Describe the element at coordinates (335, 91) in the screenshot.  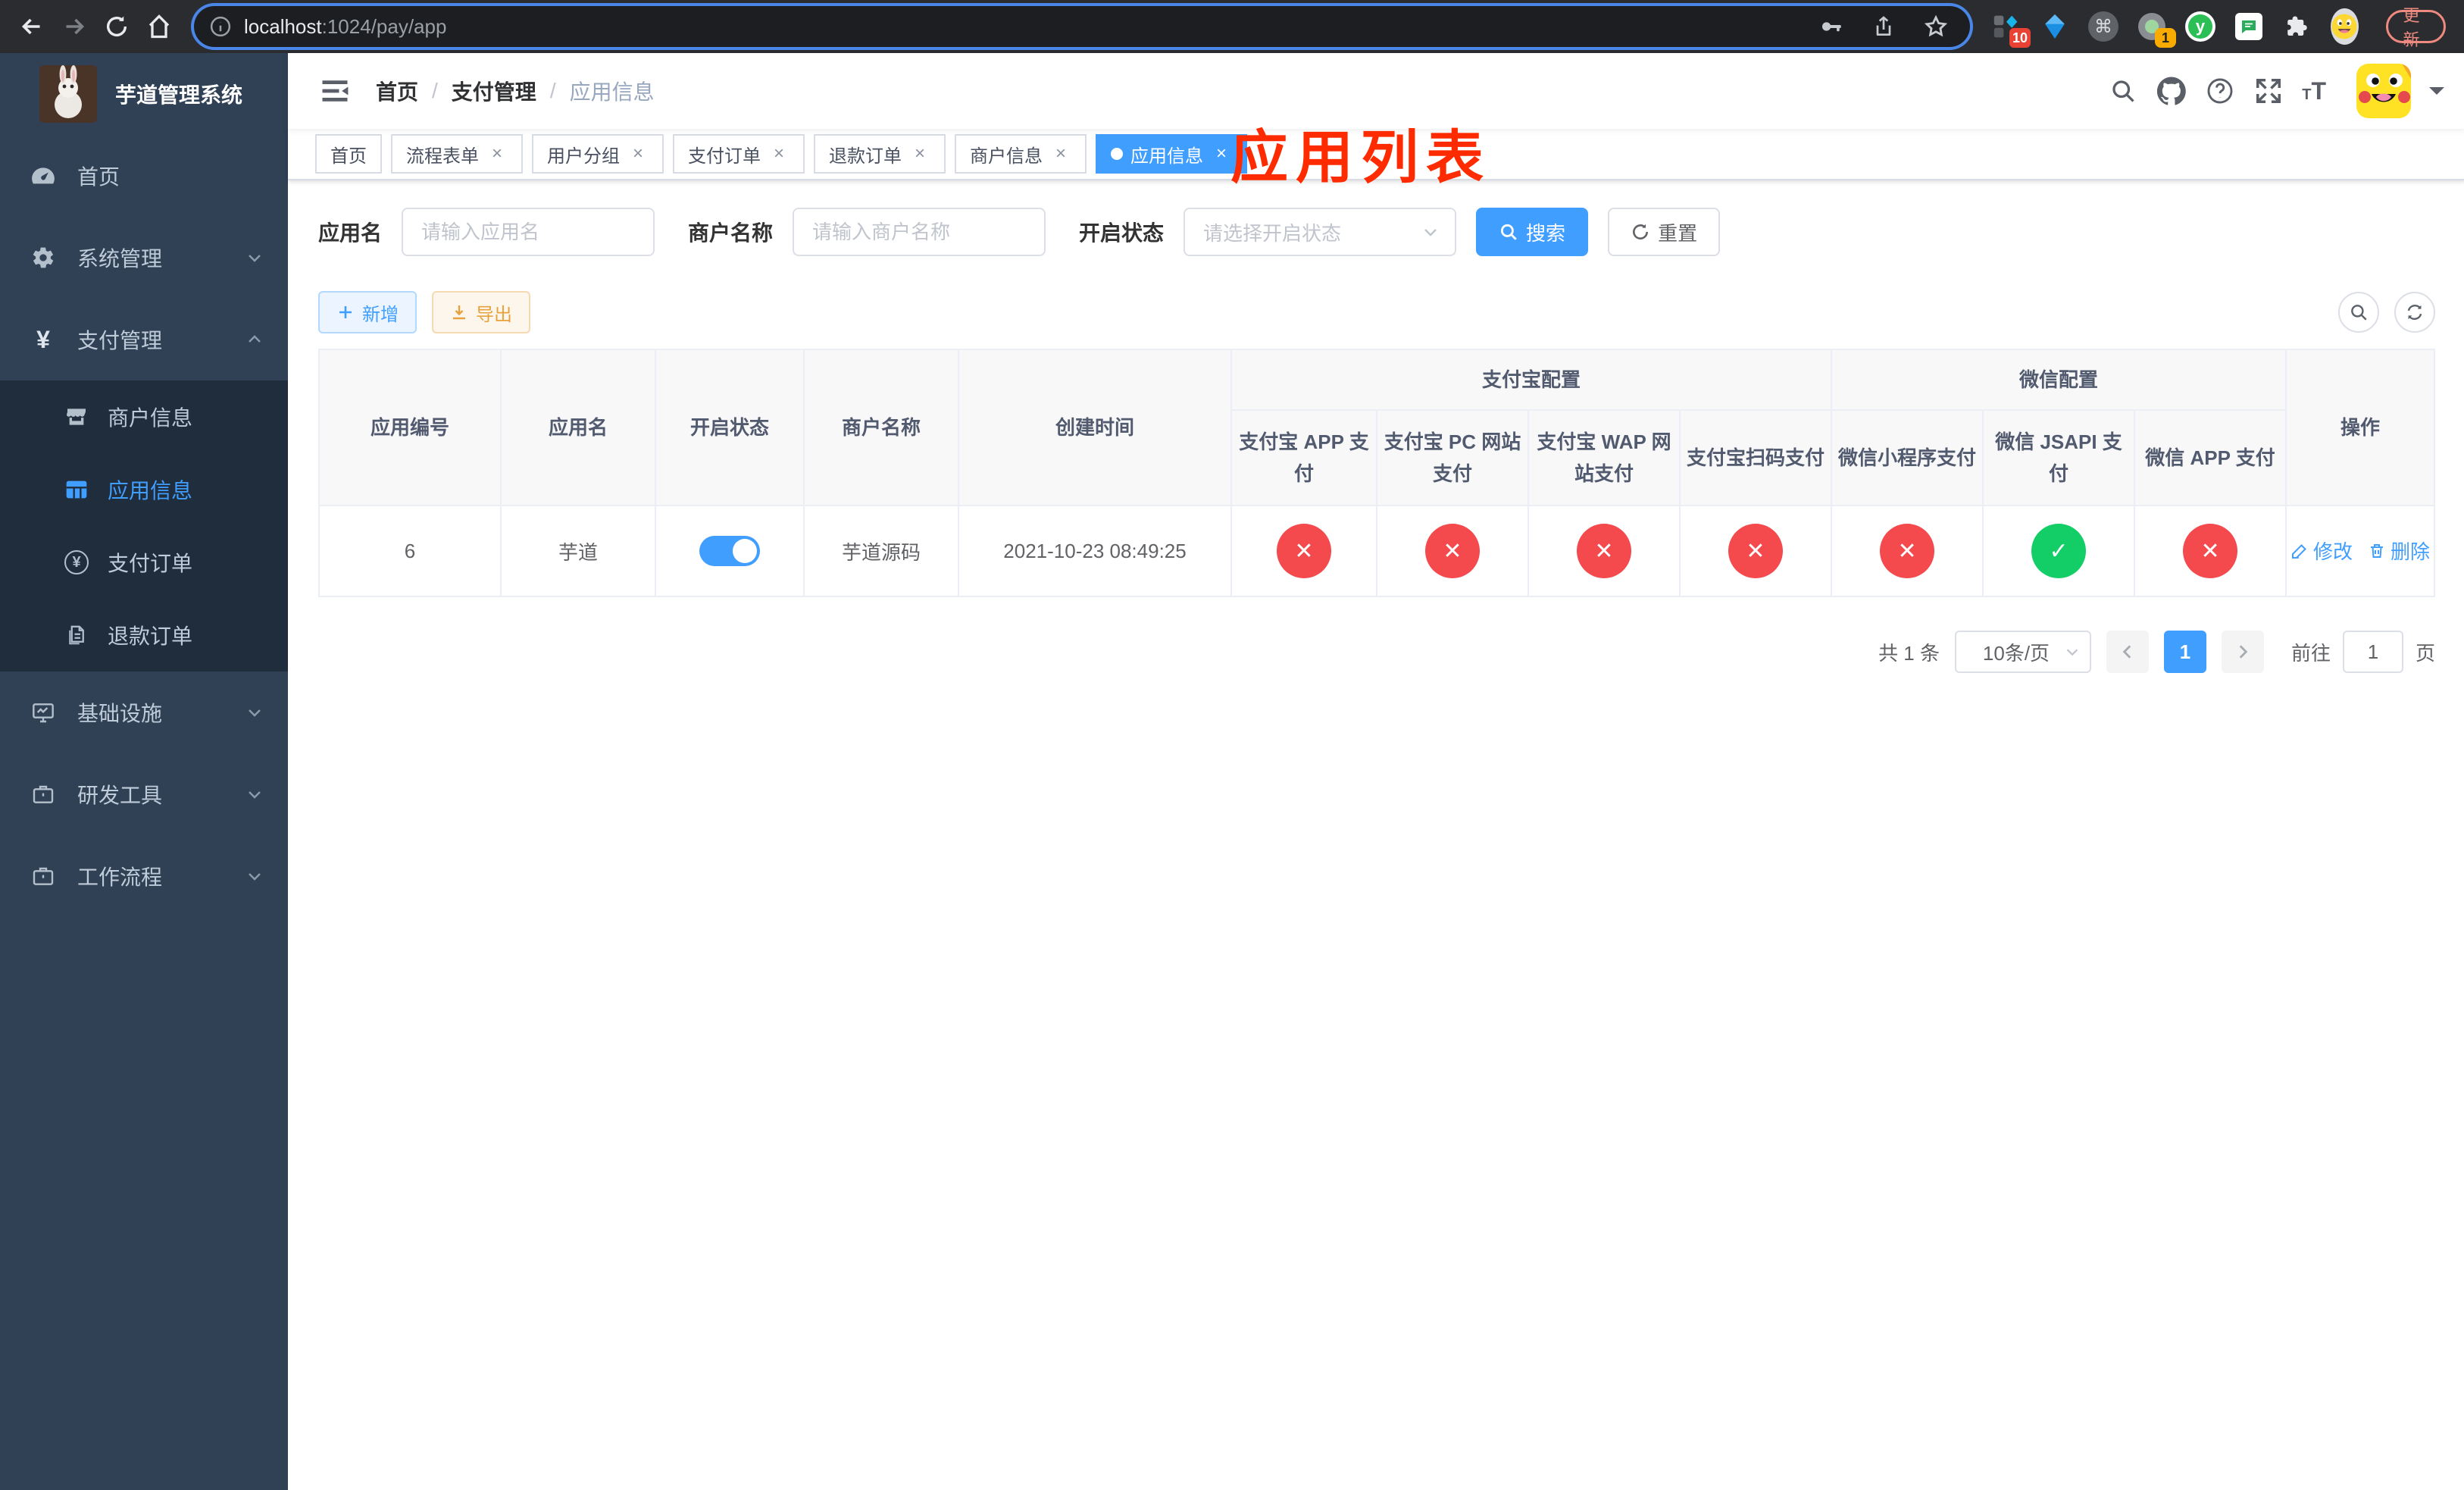
I see `sidebar-collapse-icon` at that location.